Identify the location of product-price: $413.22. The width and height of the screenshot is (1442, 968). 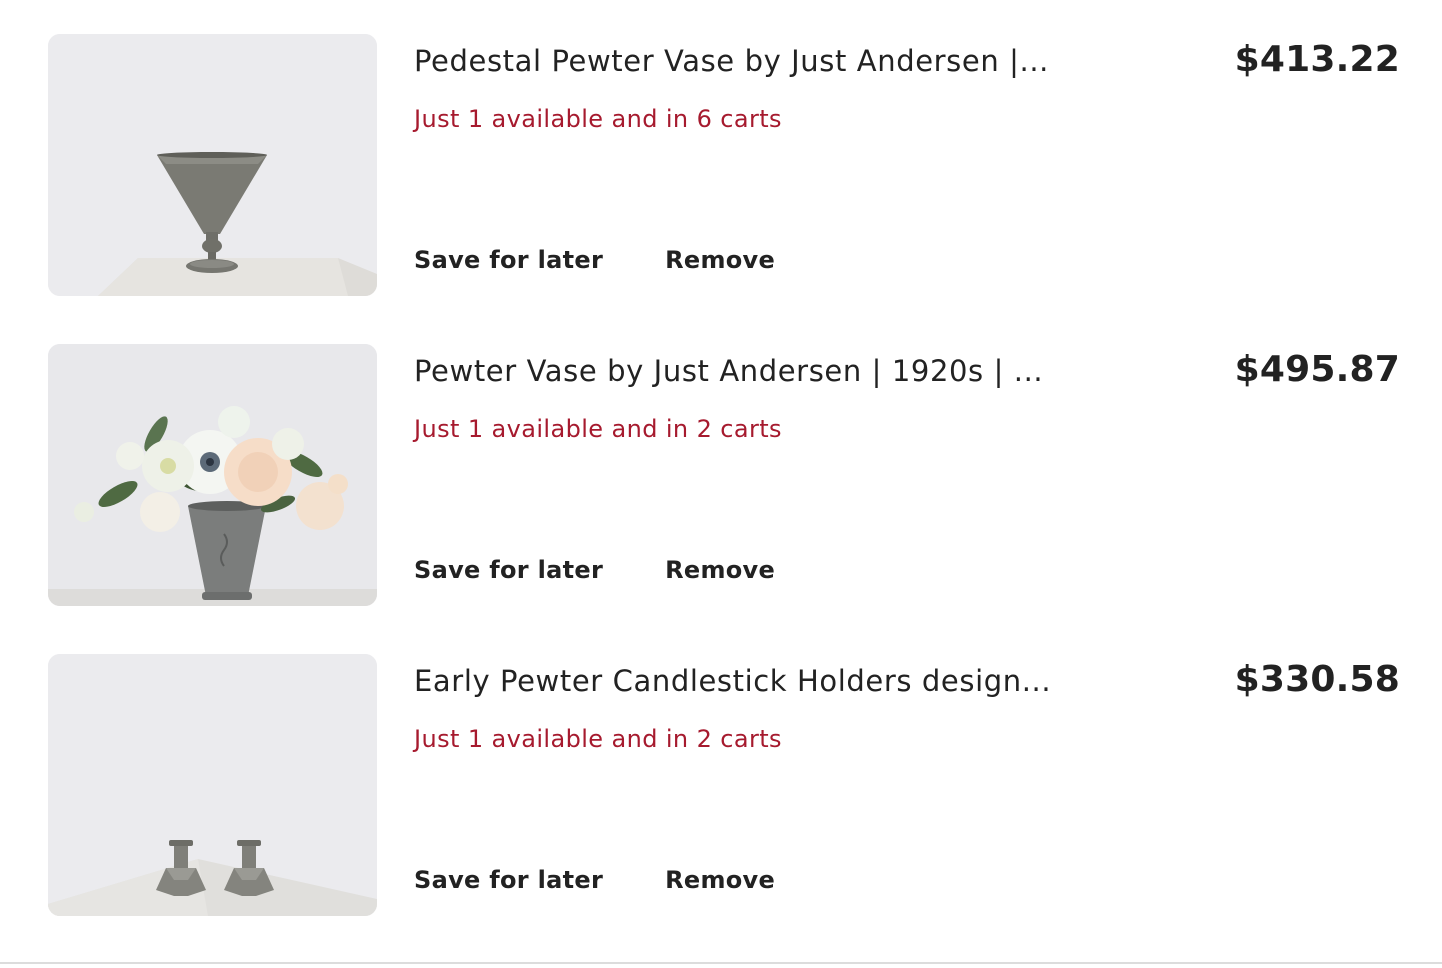
(1317, 59).